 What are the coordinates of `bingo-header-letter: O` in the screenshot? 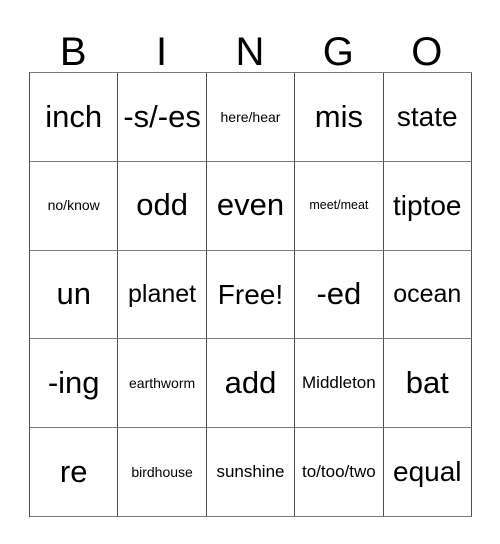 It's located at (427, 52).